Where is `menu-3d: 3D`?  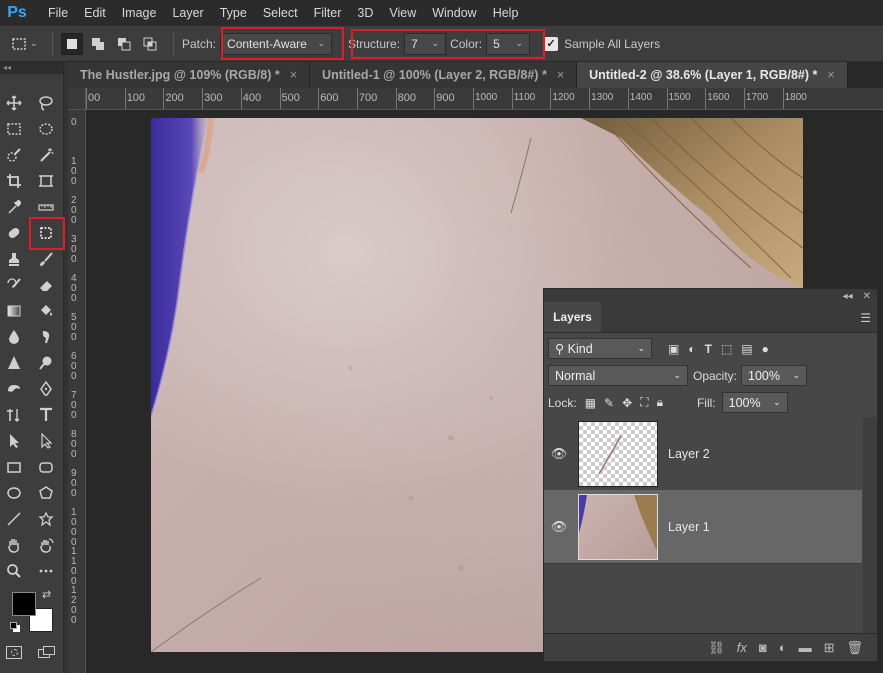 menu-3d: 3D is located at coordinates (365, 13).